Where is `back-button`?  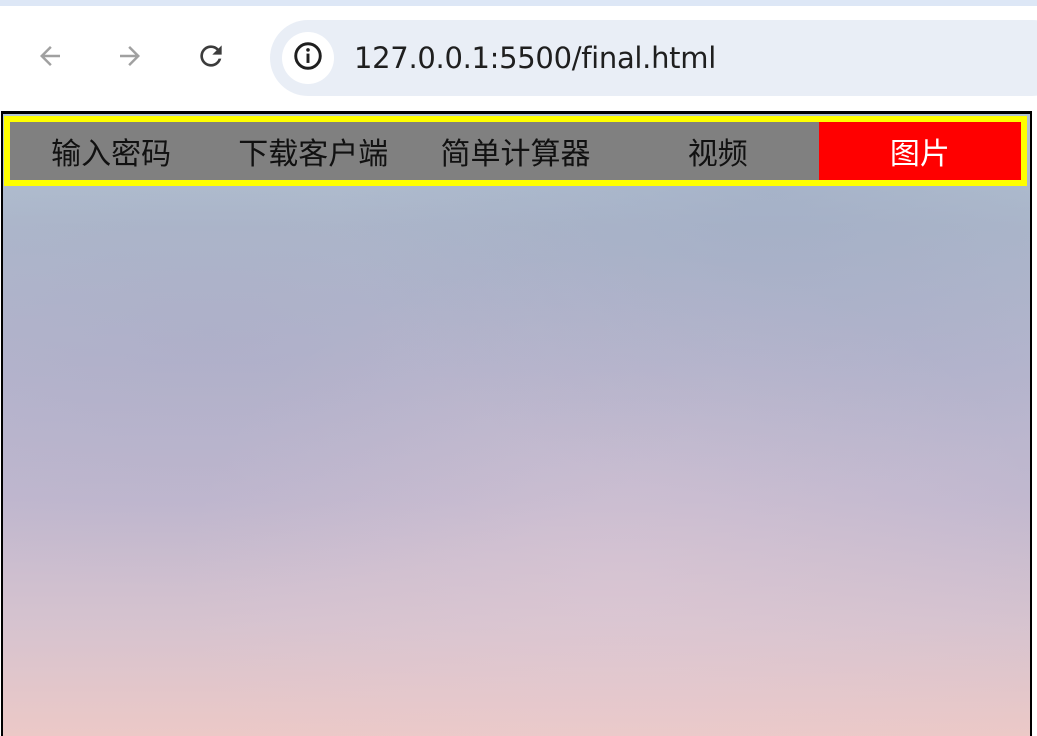 back-button is located at coordinates (50, 56).